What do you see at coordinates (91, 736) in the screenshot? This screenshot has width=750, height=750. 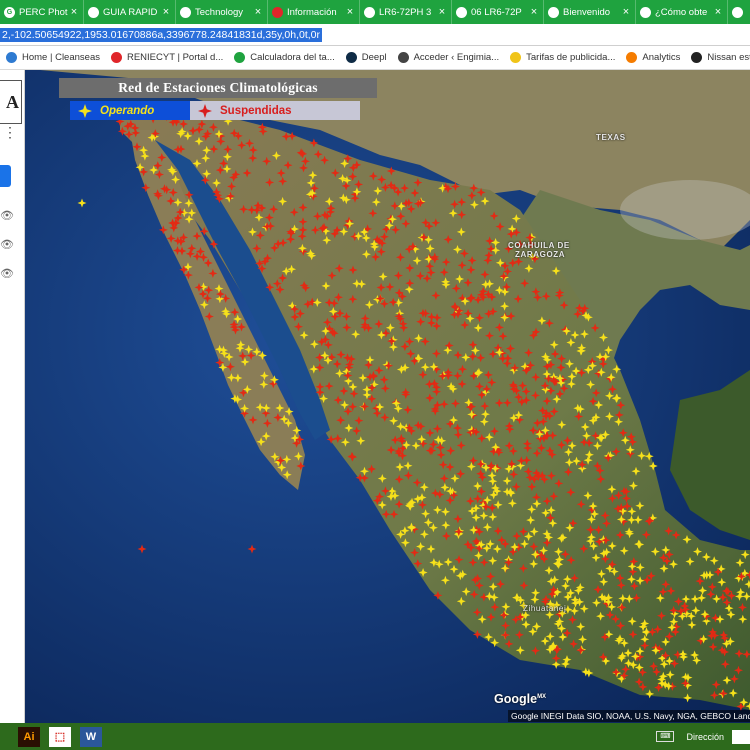 I see `word-app-icon: W` at bounding box center [91, 736].